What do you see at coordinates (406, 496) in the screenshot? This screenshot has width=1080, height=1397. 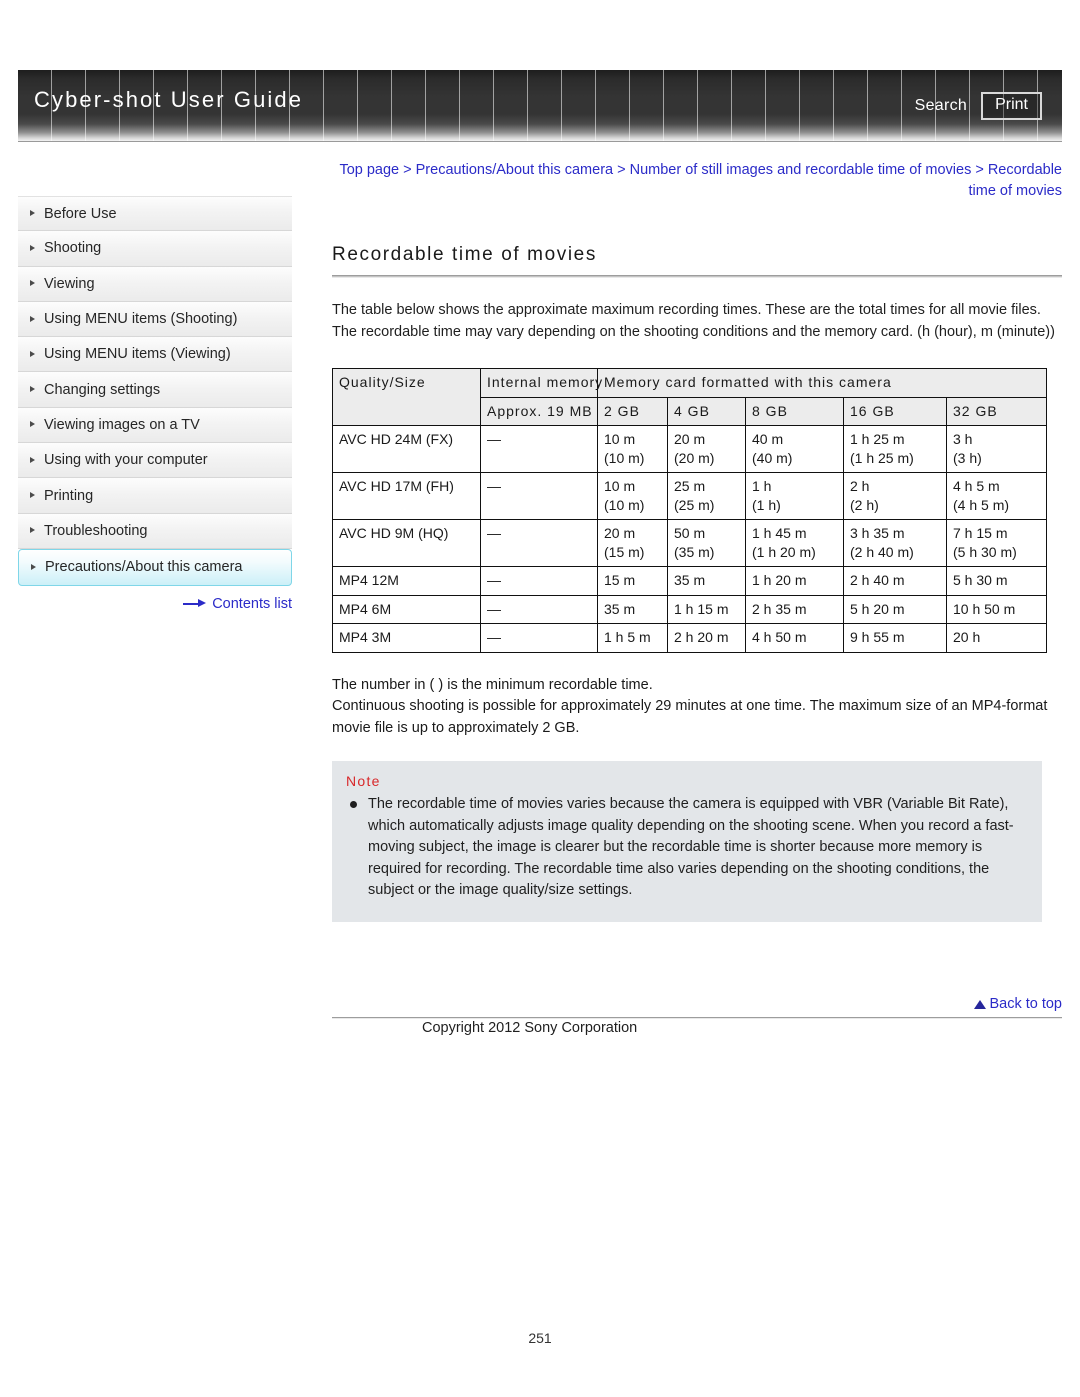 I see `cell-quality-size: AVC HD 17M (FH)` at bounding box center [406, 496].